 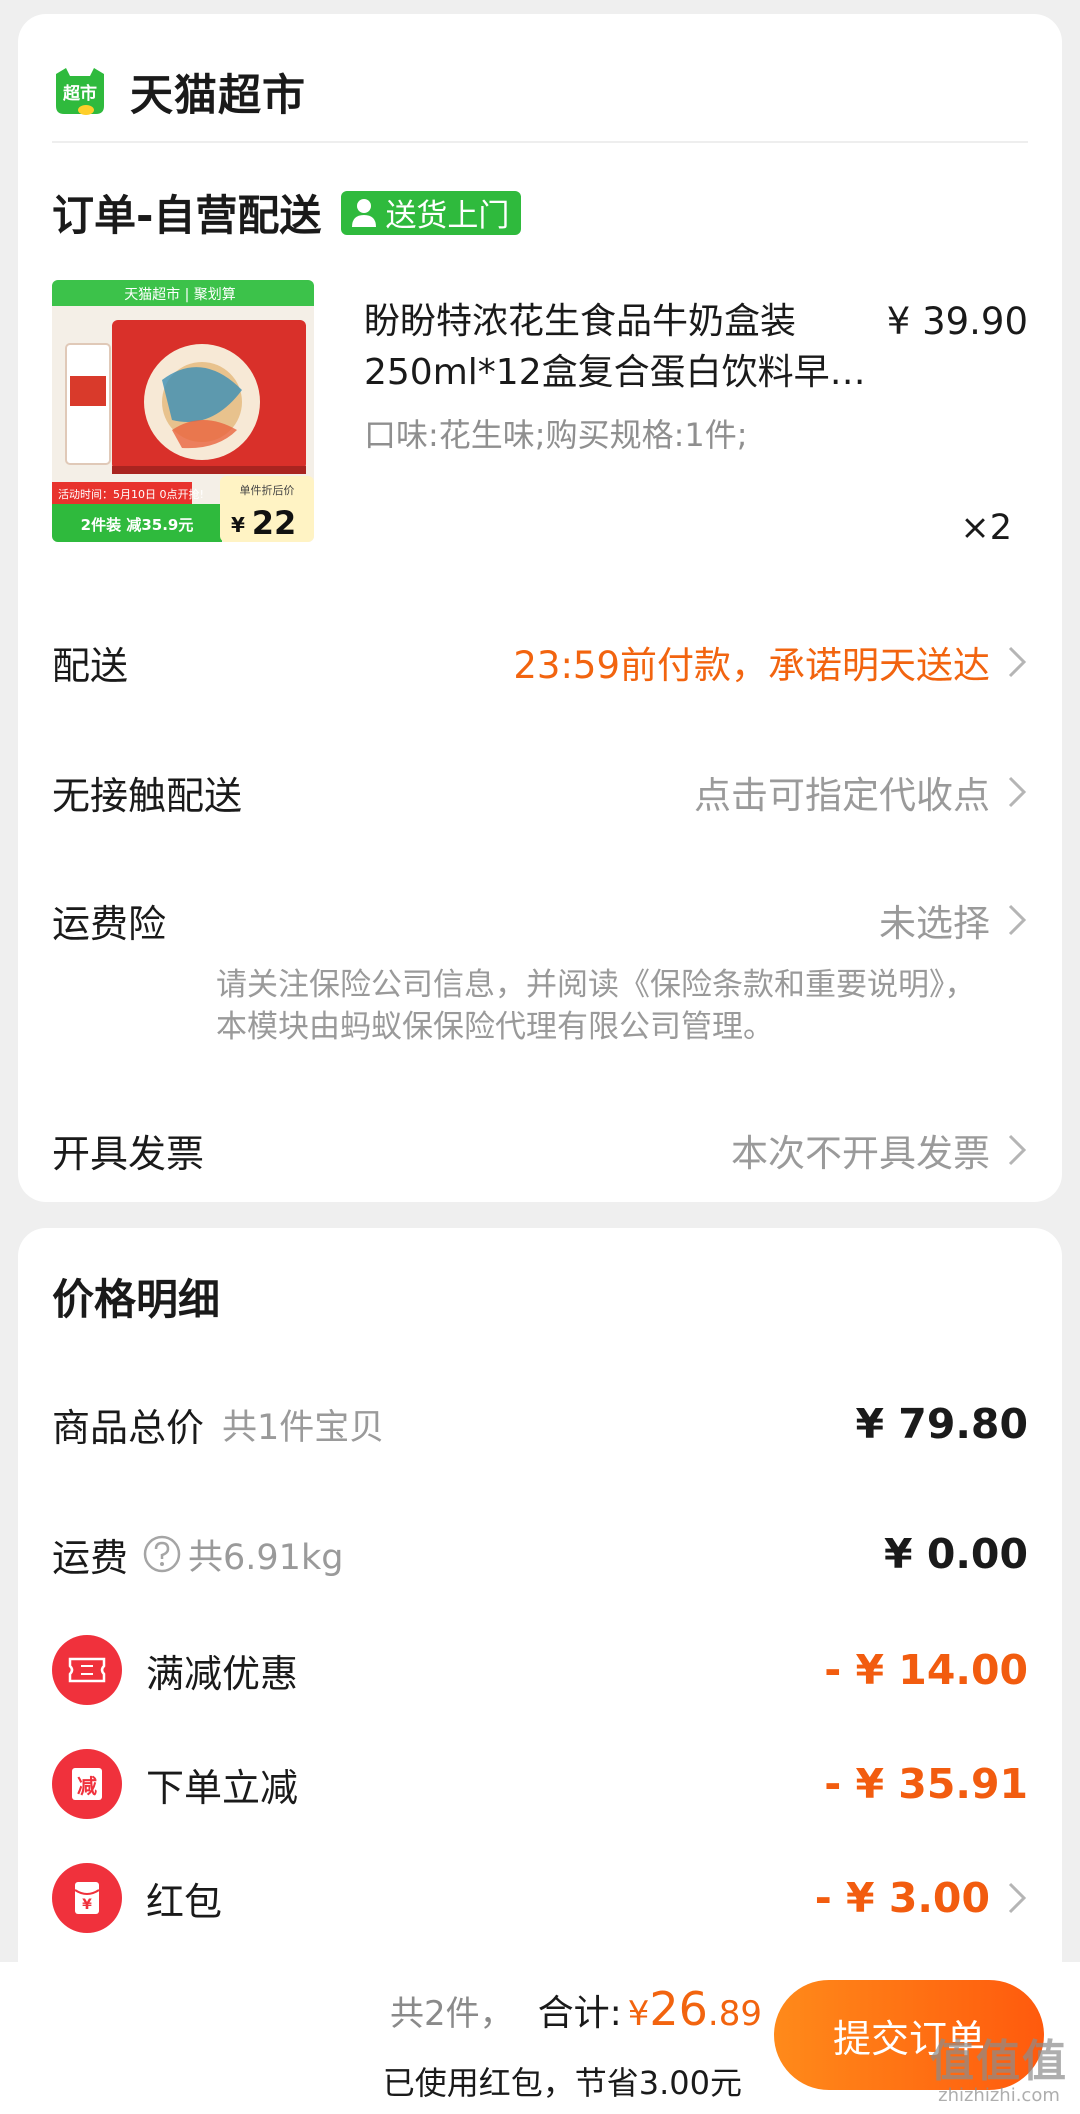 I want to click on thumb-banner: 天猫超市 | 聚划算, so click(x=180, y=294).